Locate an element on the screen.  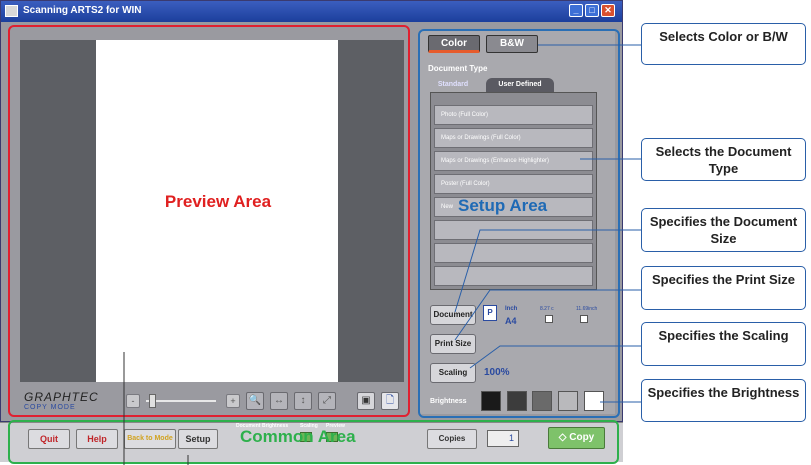
callout-scaling: Specifies the Scaling is located at coordinates (723, 344).